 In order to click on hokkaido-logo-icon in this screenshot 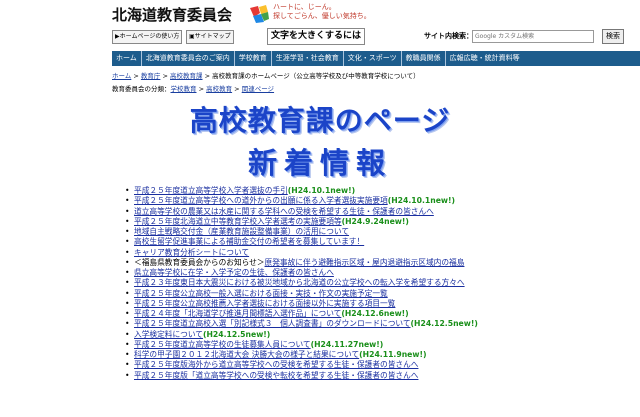, I will do `click(259, 14)`.